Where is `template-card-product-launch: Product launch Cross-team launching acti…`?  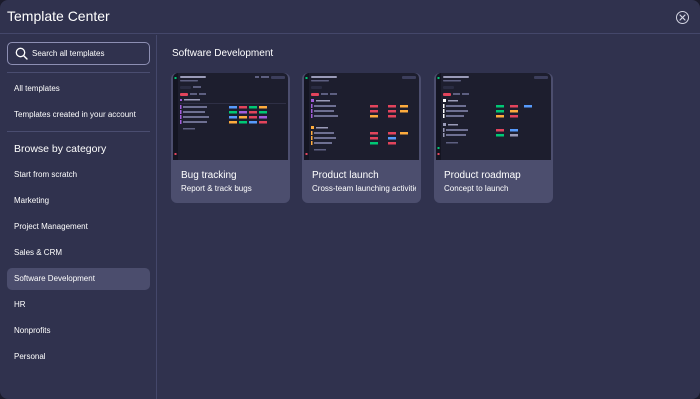 template-card-product-launch: Product launch Cross-team launching acti… is located at coordinates (361, 138).